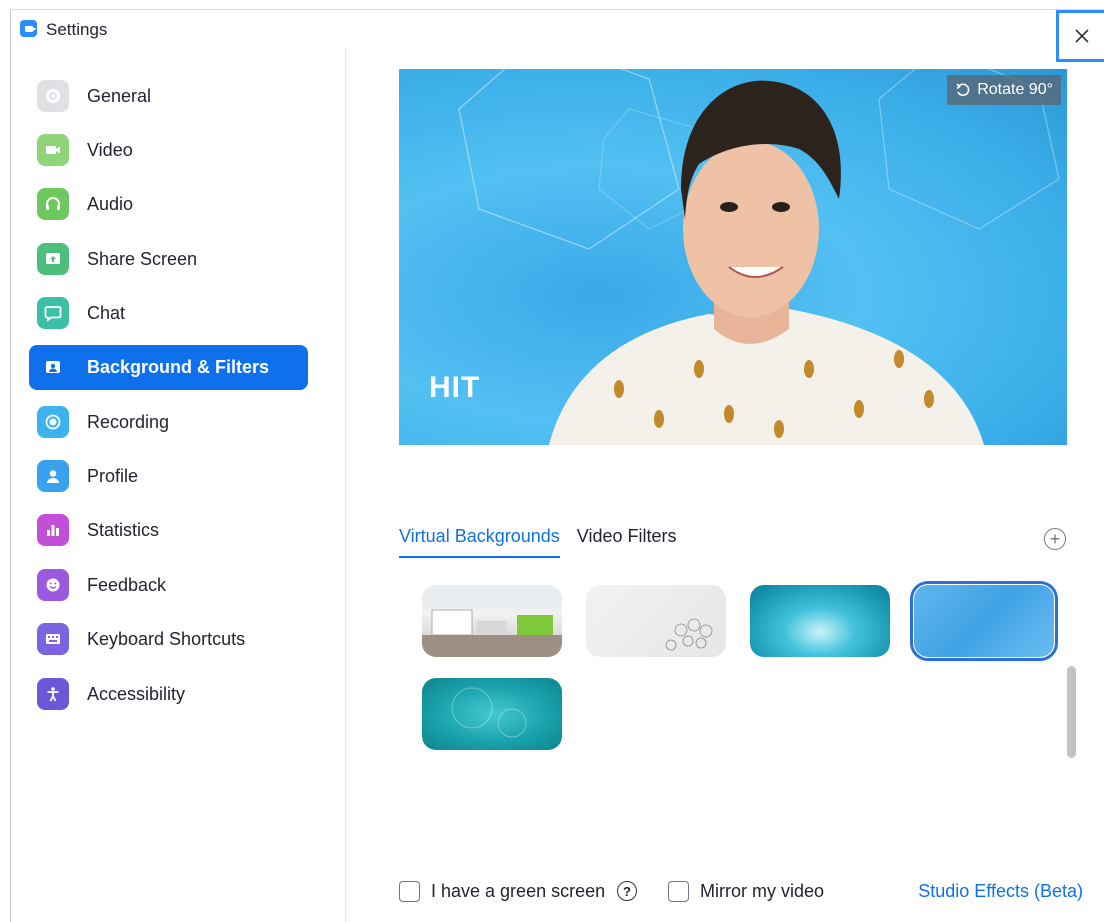 The height and width of the screenshot is (922, 1104). What do you see at coordinates (656, 621) in the screenshot?
I see `thumbnail-lightbulbs` at bounding box center [656, 621].